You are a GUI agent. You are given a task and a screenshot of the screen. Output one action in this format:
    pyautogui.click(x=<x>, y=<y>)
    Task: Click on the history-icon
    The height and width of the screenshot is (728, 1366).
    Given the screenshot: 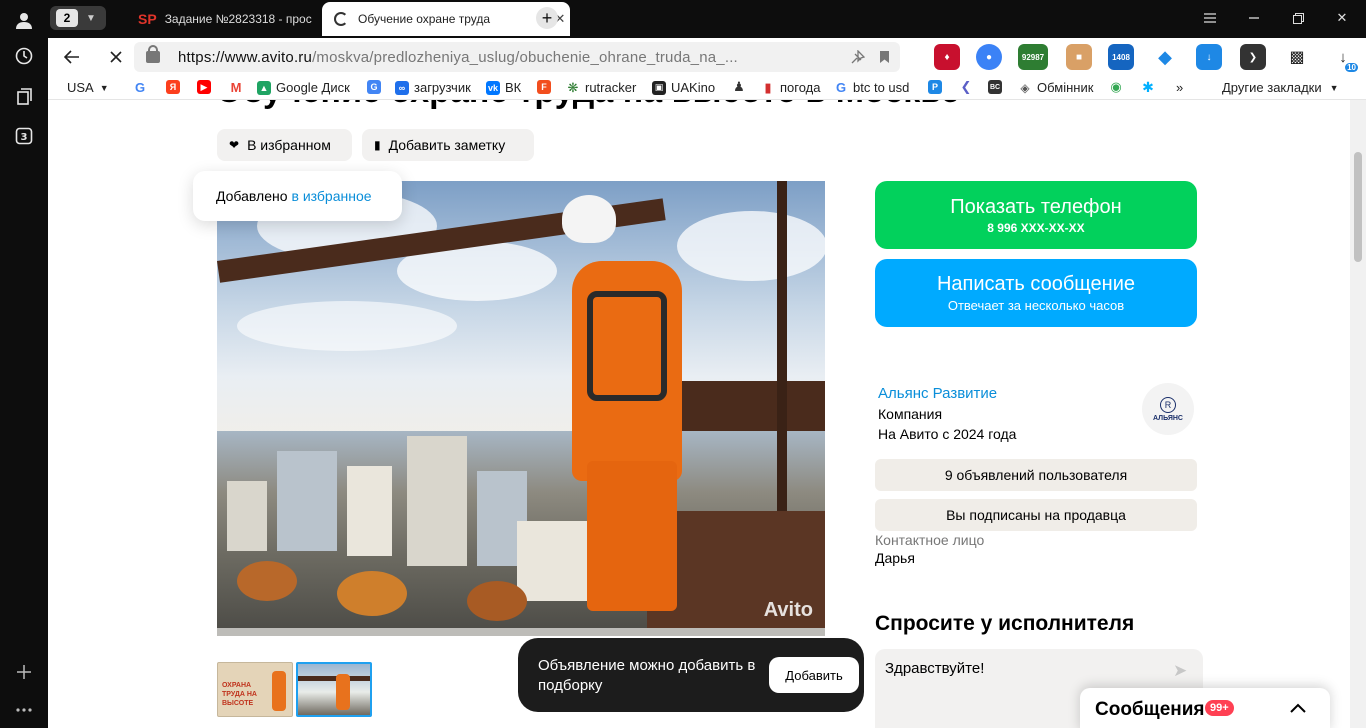 What is the action you would take?
    pyautogui.click(x=24, y=56)
    